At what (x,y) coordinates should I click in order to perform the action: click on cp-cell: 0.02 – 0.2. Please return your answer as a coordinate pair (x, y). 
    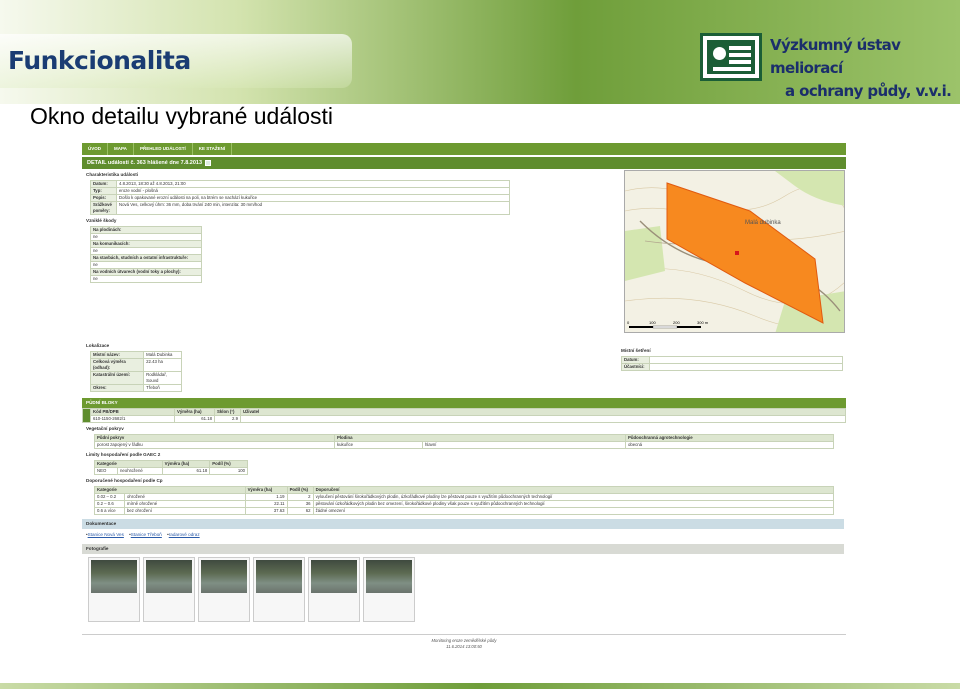
    Looking at the image, I should click on (109, 497).